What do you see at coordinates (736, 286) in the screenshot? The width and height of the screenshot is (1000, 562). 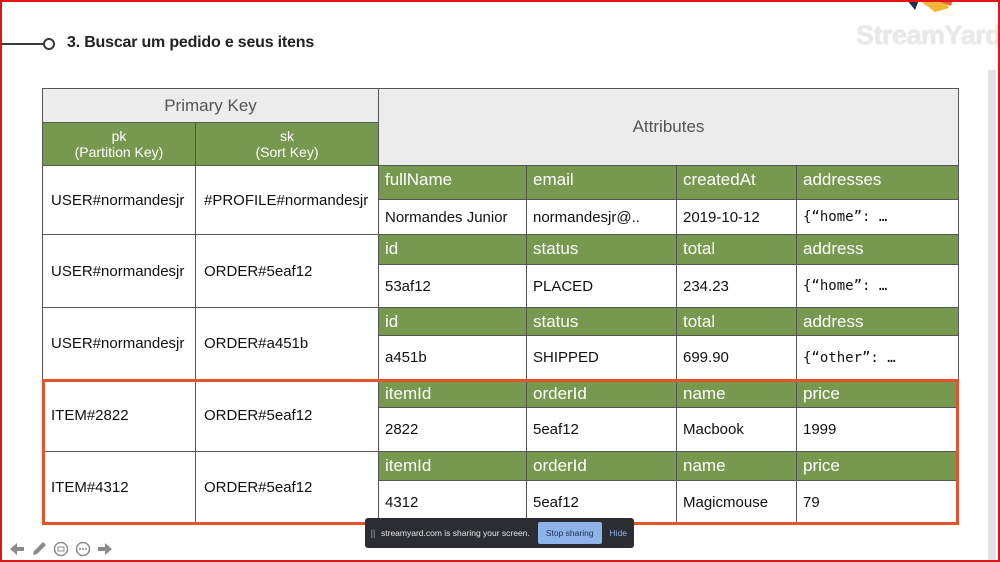 I see `attr-value: 234.23` at bounding box center [736, 286].